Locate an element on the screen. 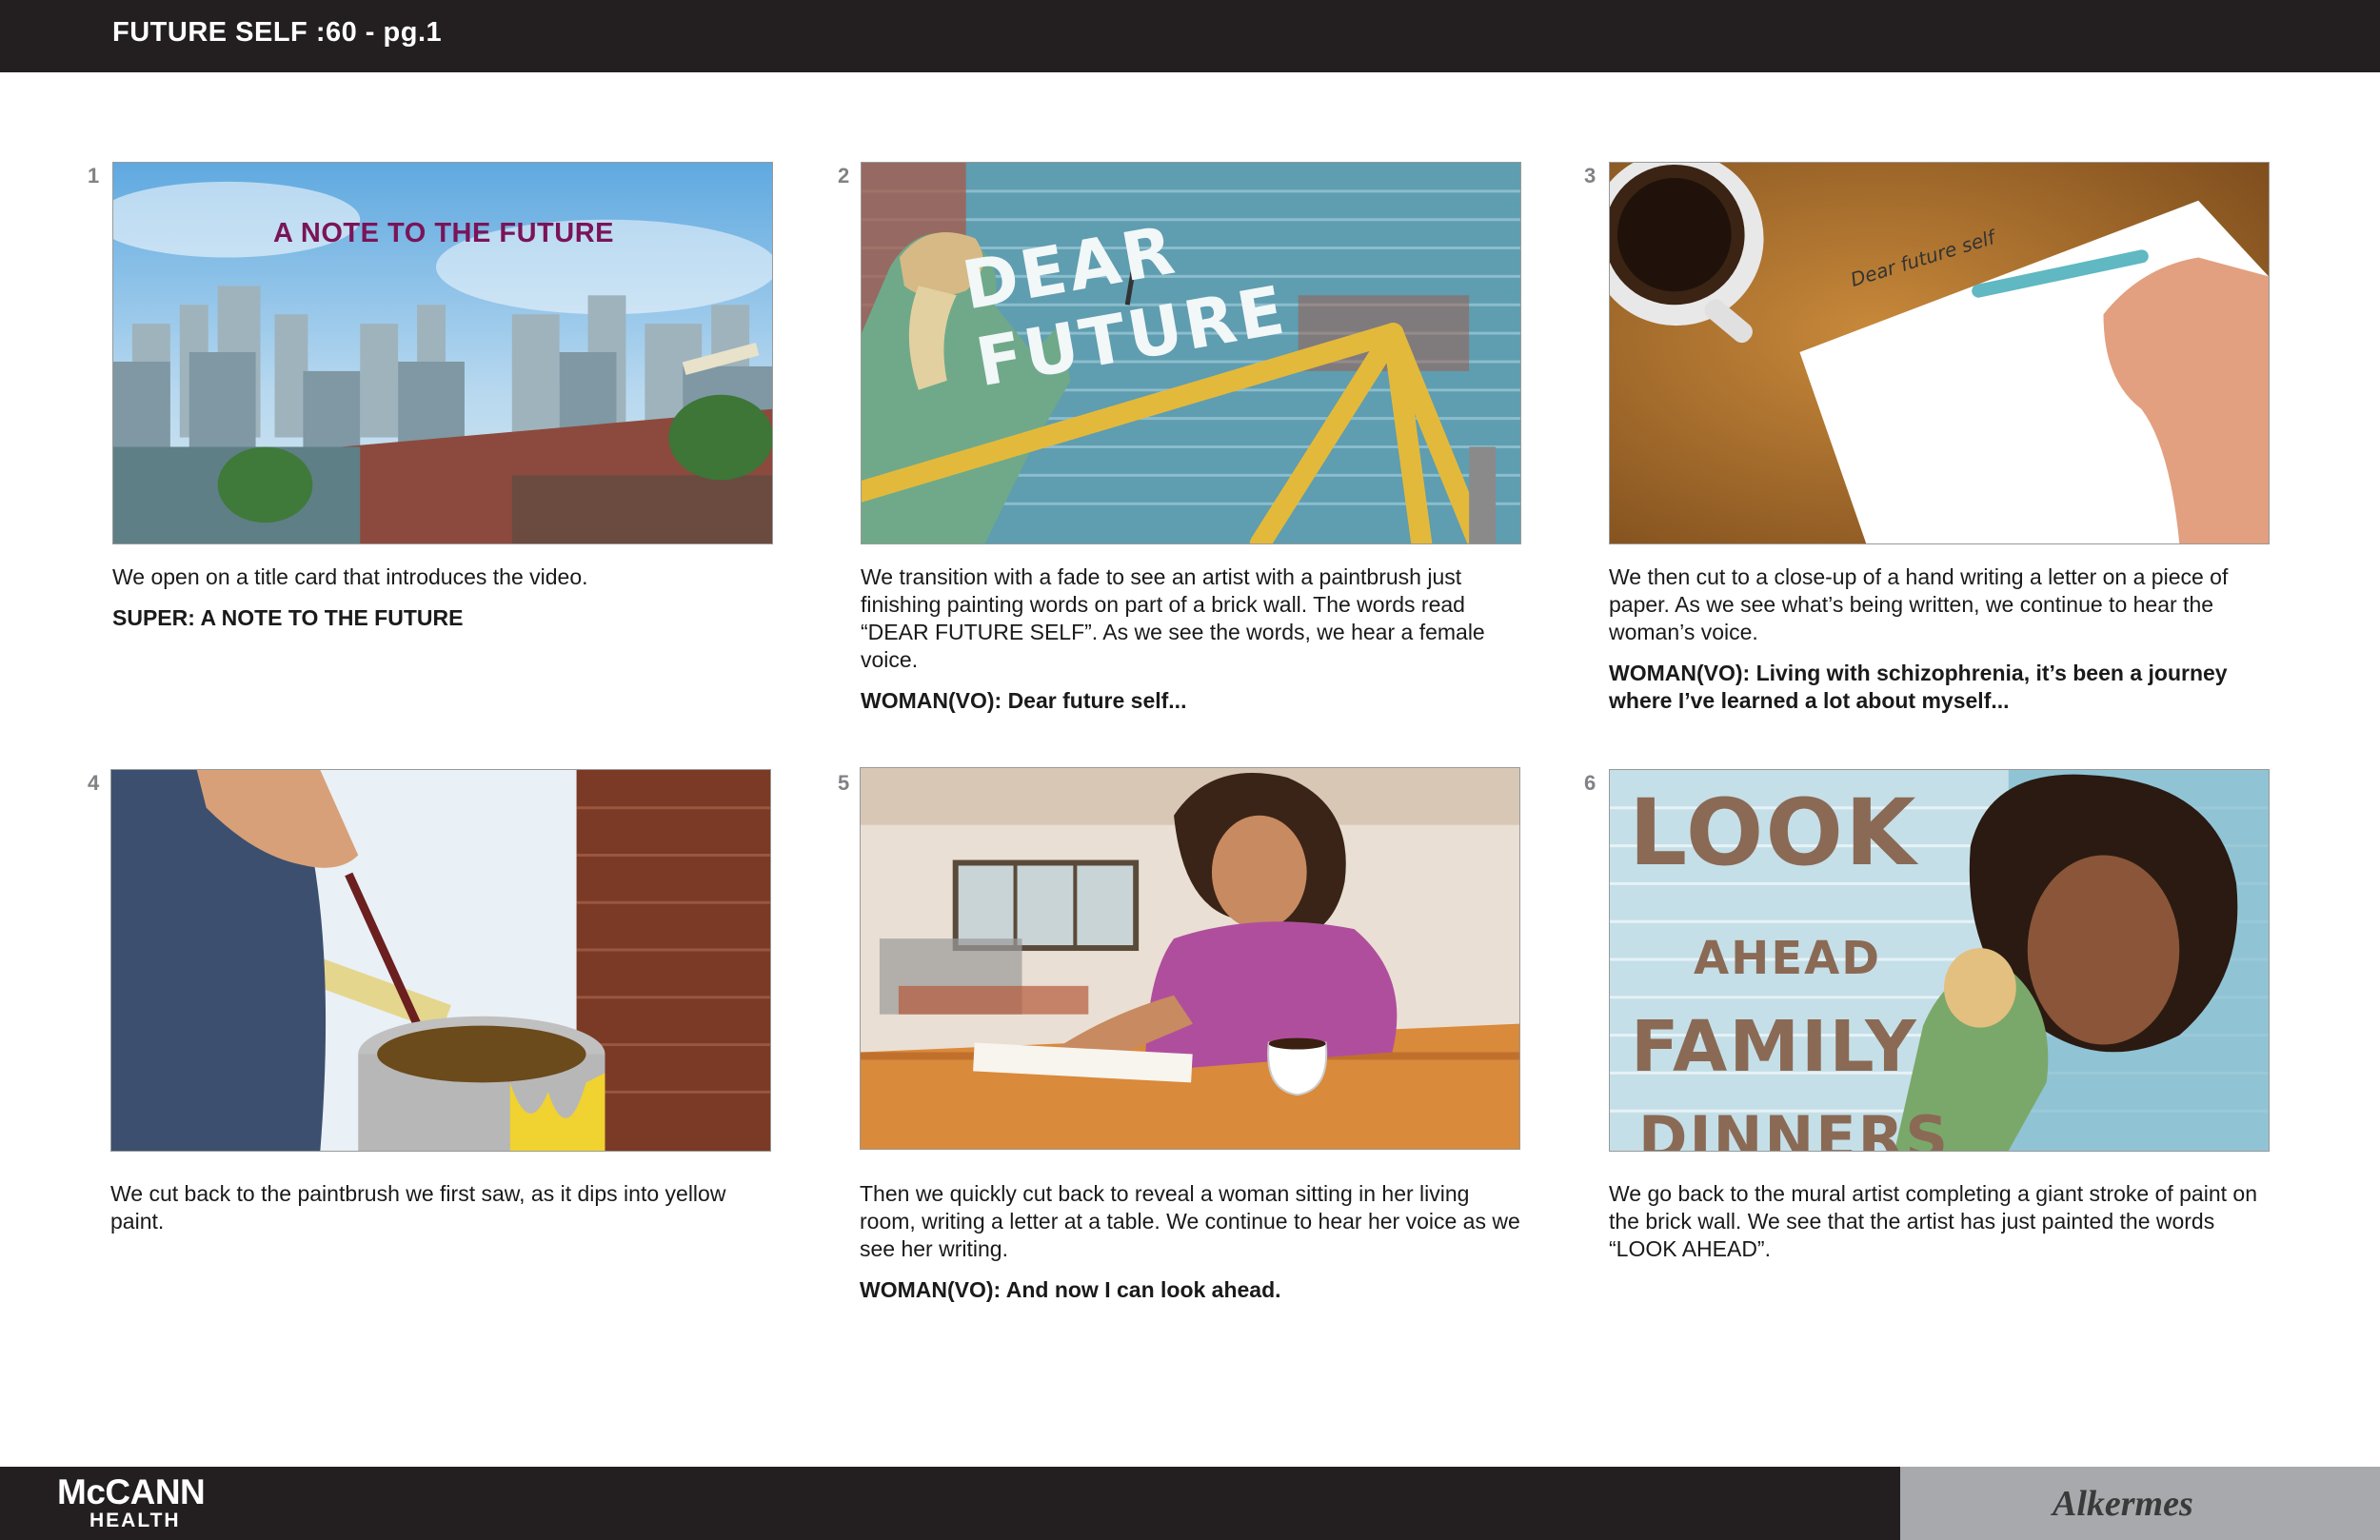 This screenshot has height=1540, width=2380. panel-4-frame is located at coordinates (440, 960).